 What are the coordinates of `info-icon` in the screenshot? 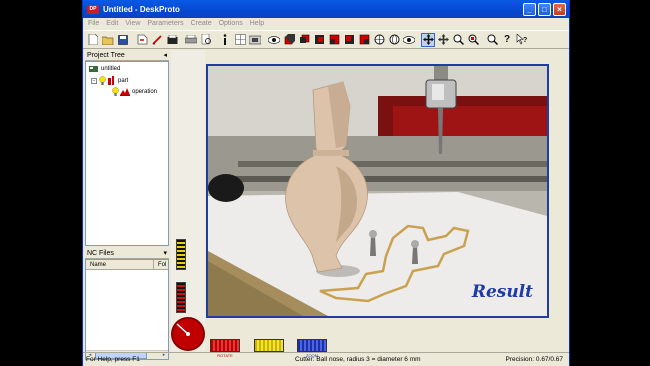 It's located at (225, 40).